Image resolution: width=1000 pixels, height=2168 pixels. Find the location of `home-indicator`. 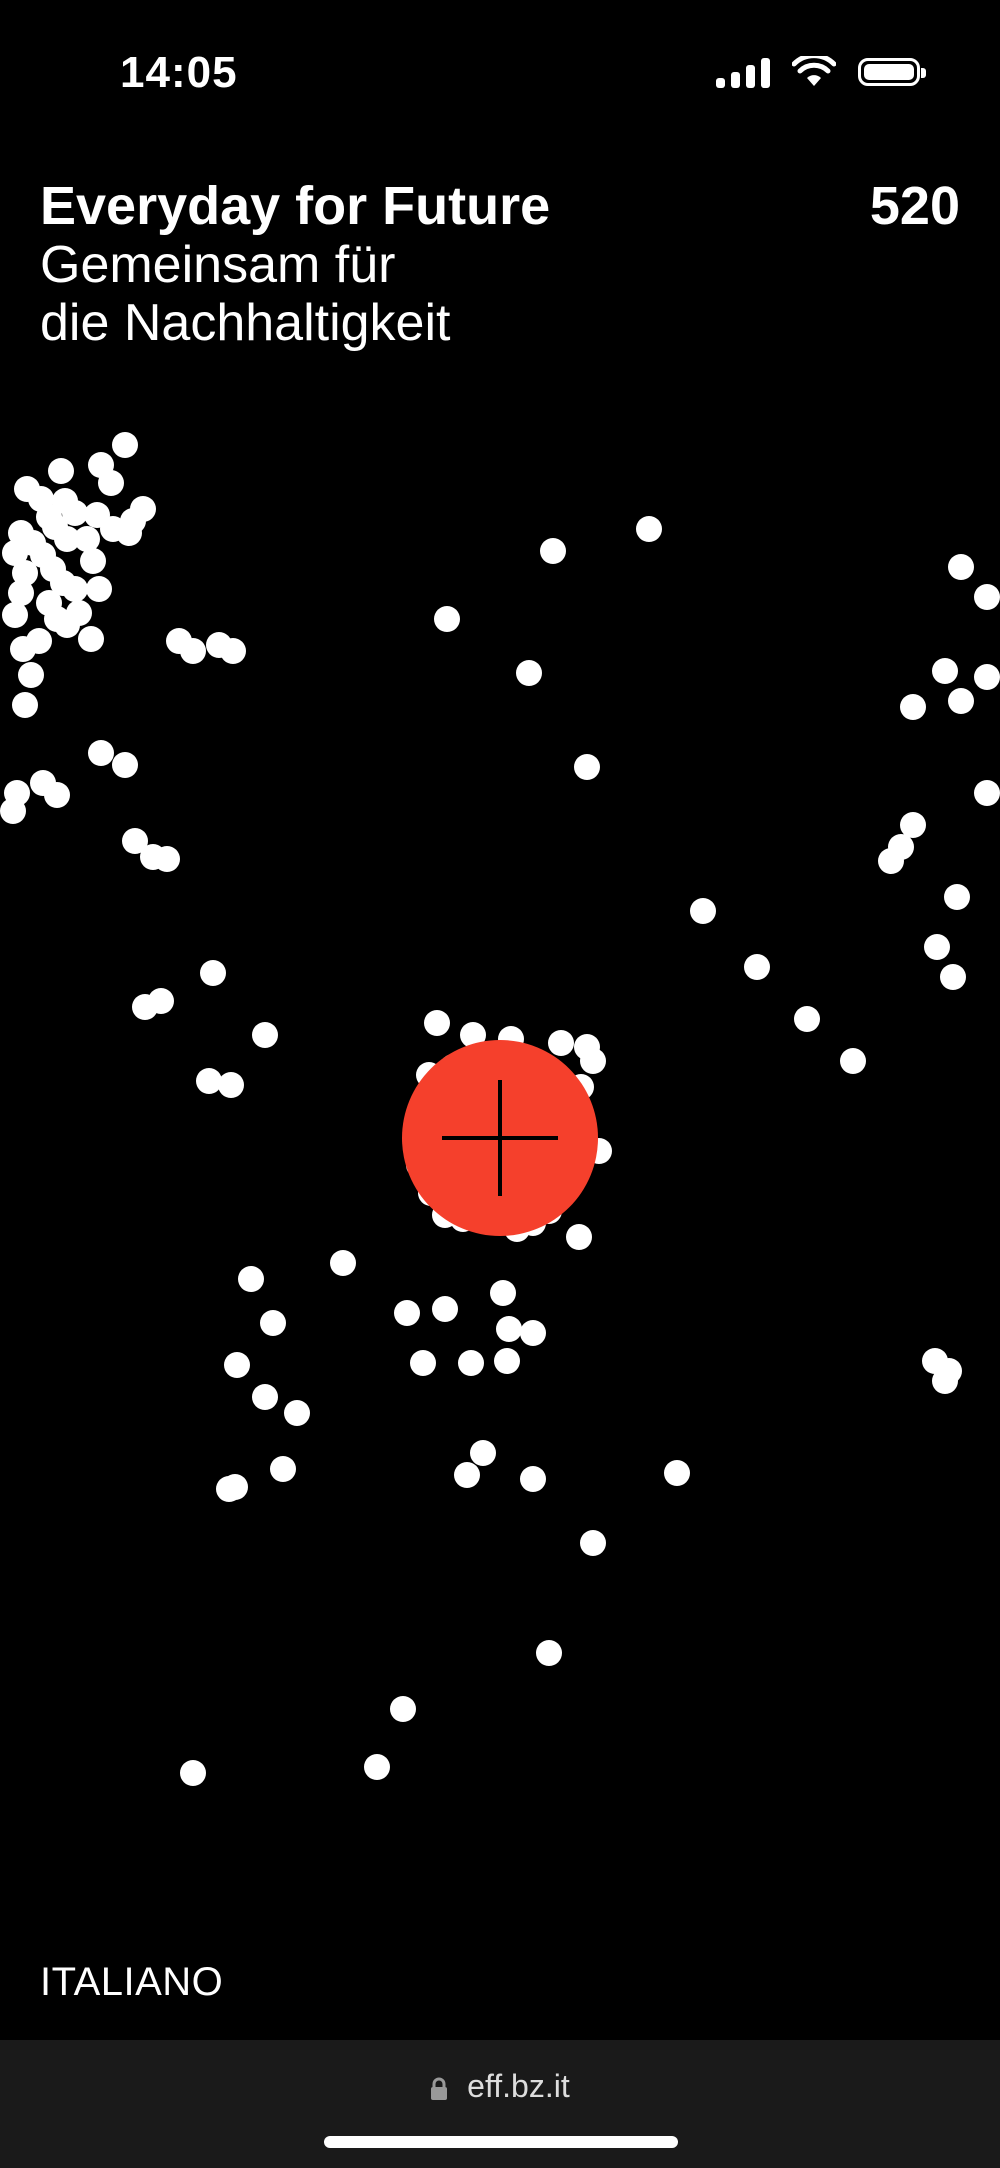

home-indicator is located at coordinates (501, 2142).